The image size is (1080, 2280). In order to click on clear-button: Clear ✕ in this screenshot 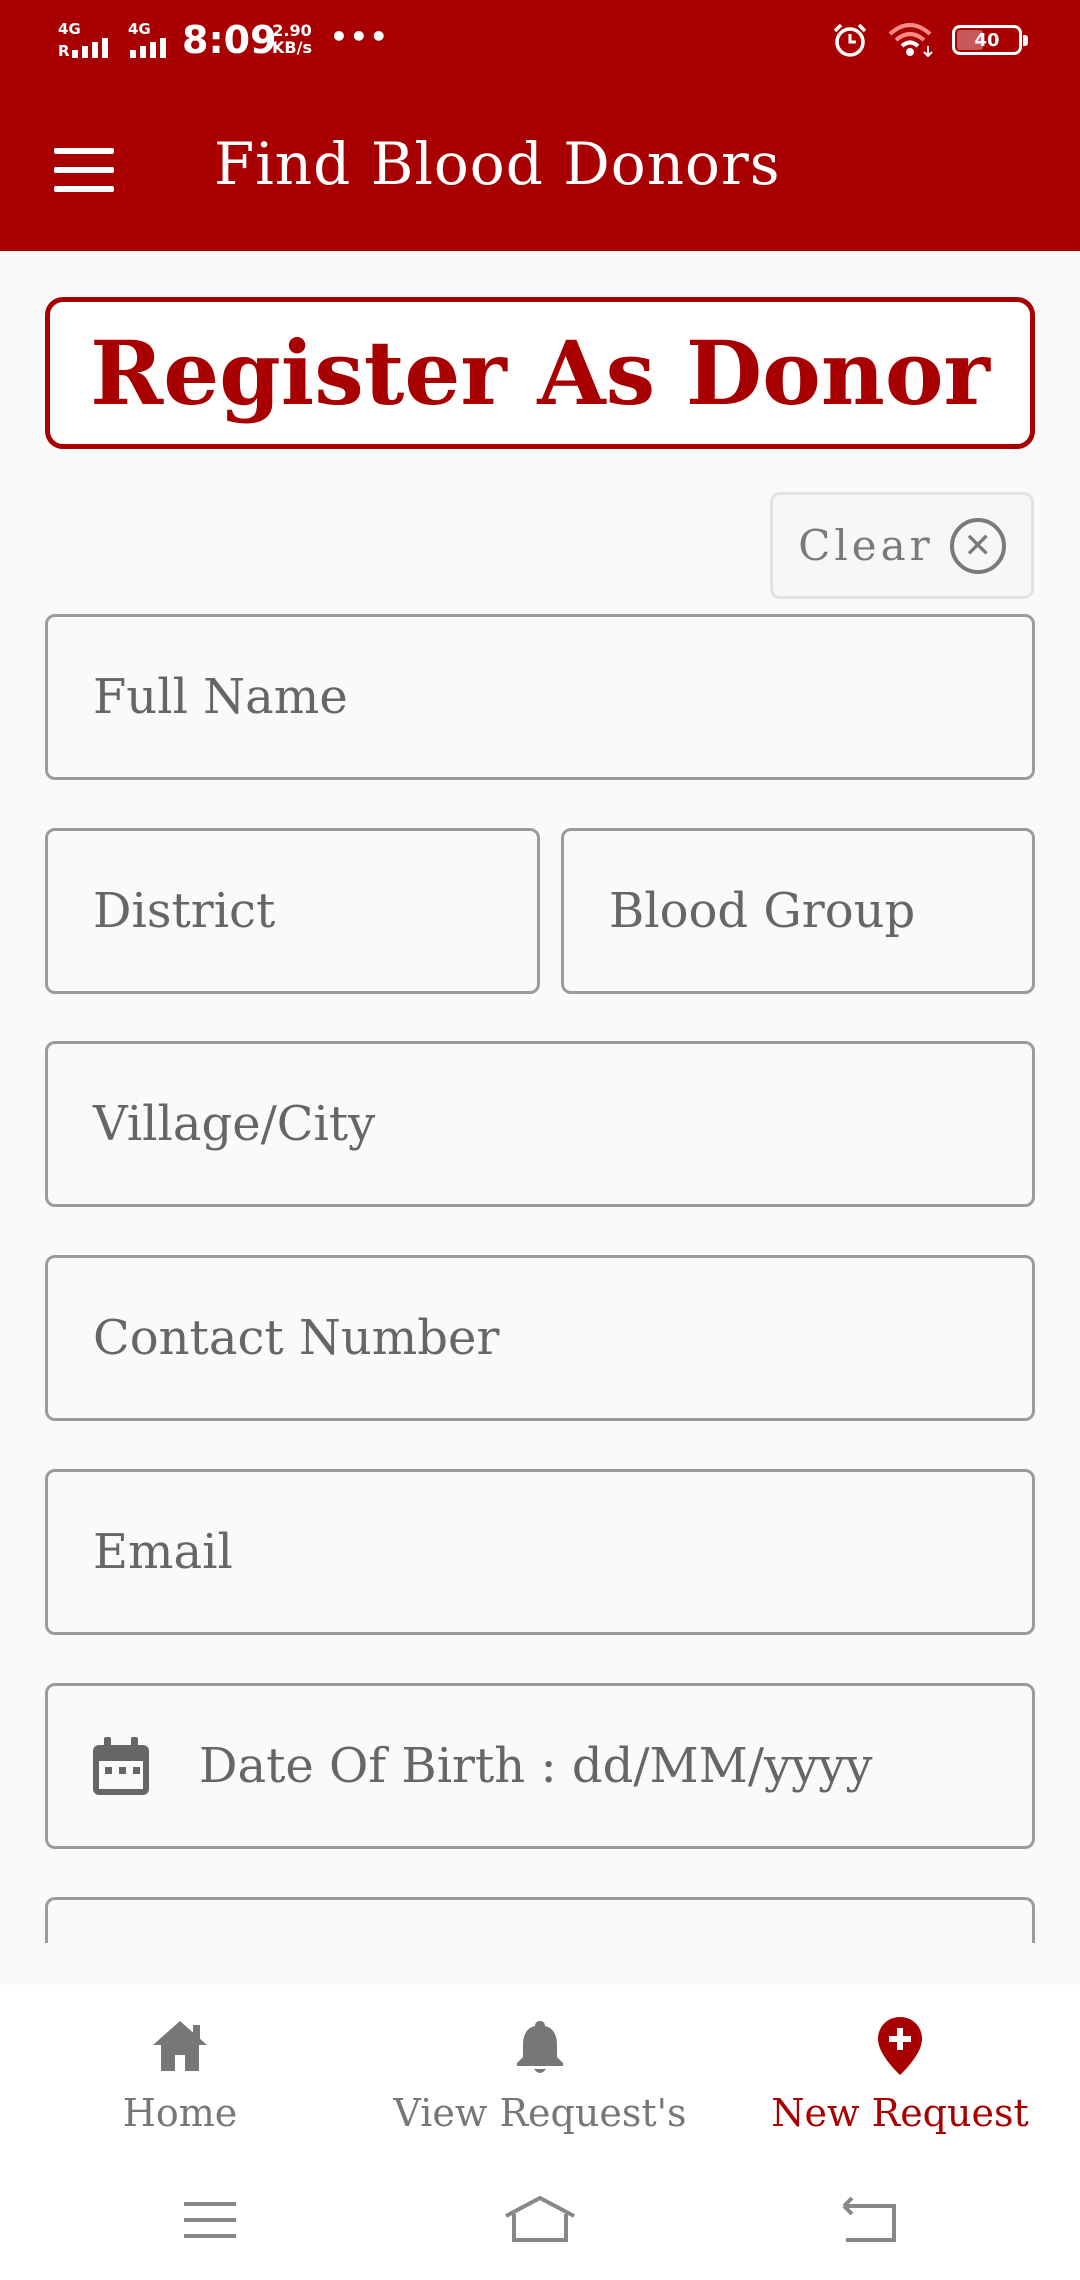, I will do `click(902, 545)`.